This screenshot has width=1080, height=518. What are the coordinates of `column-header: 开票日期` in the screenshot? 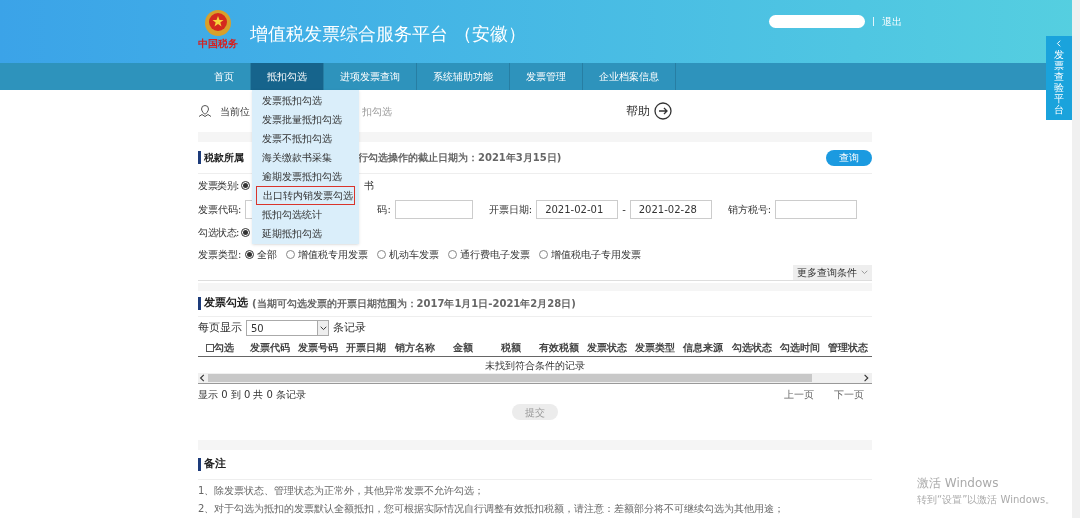 It's located at (366, 348).